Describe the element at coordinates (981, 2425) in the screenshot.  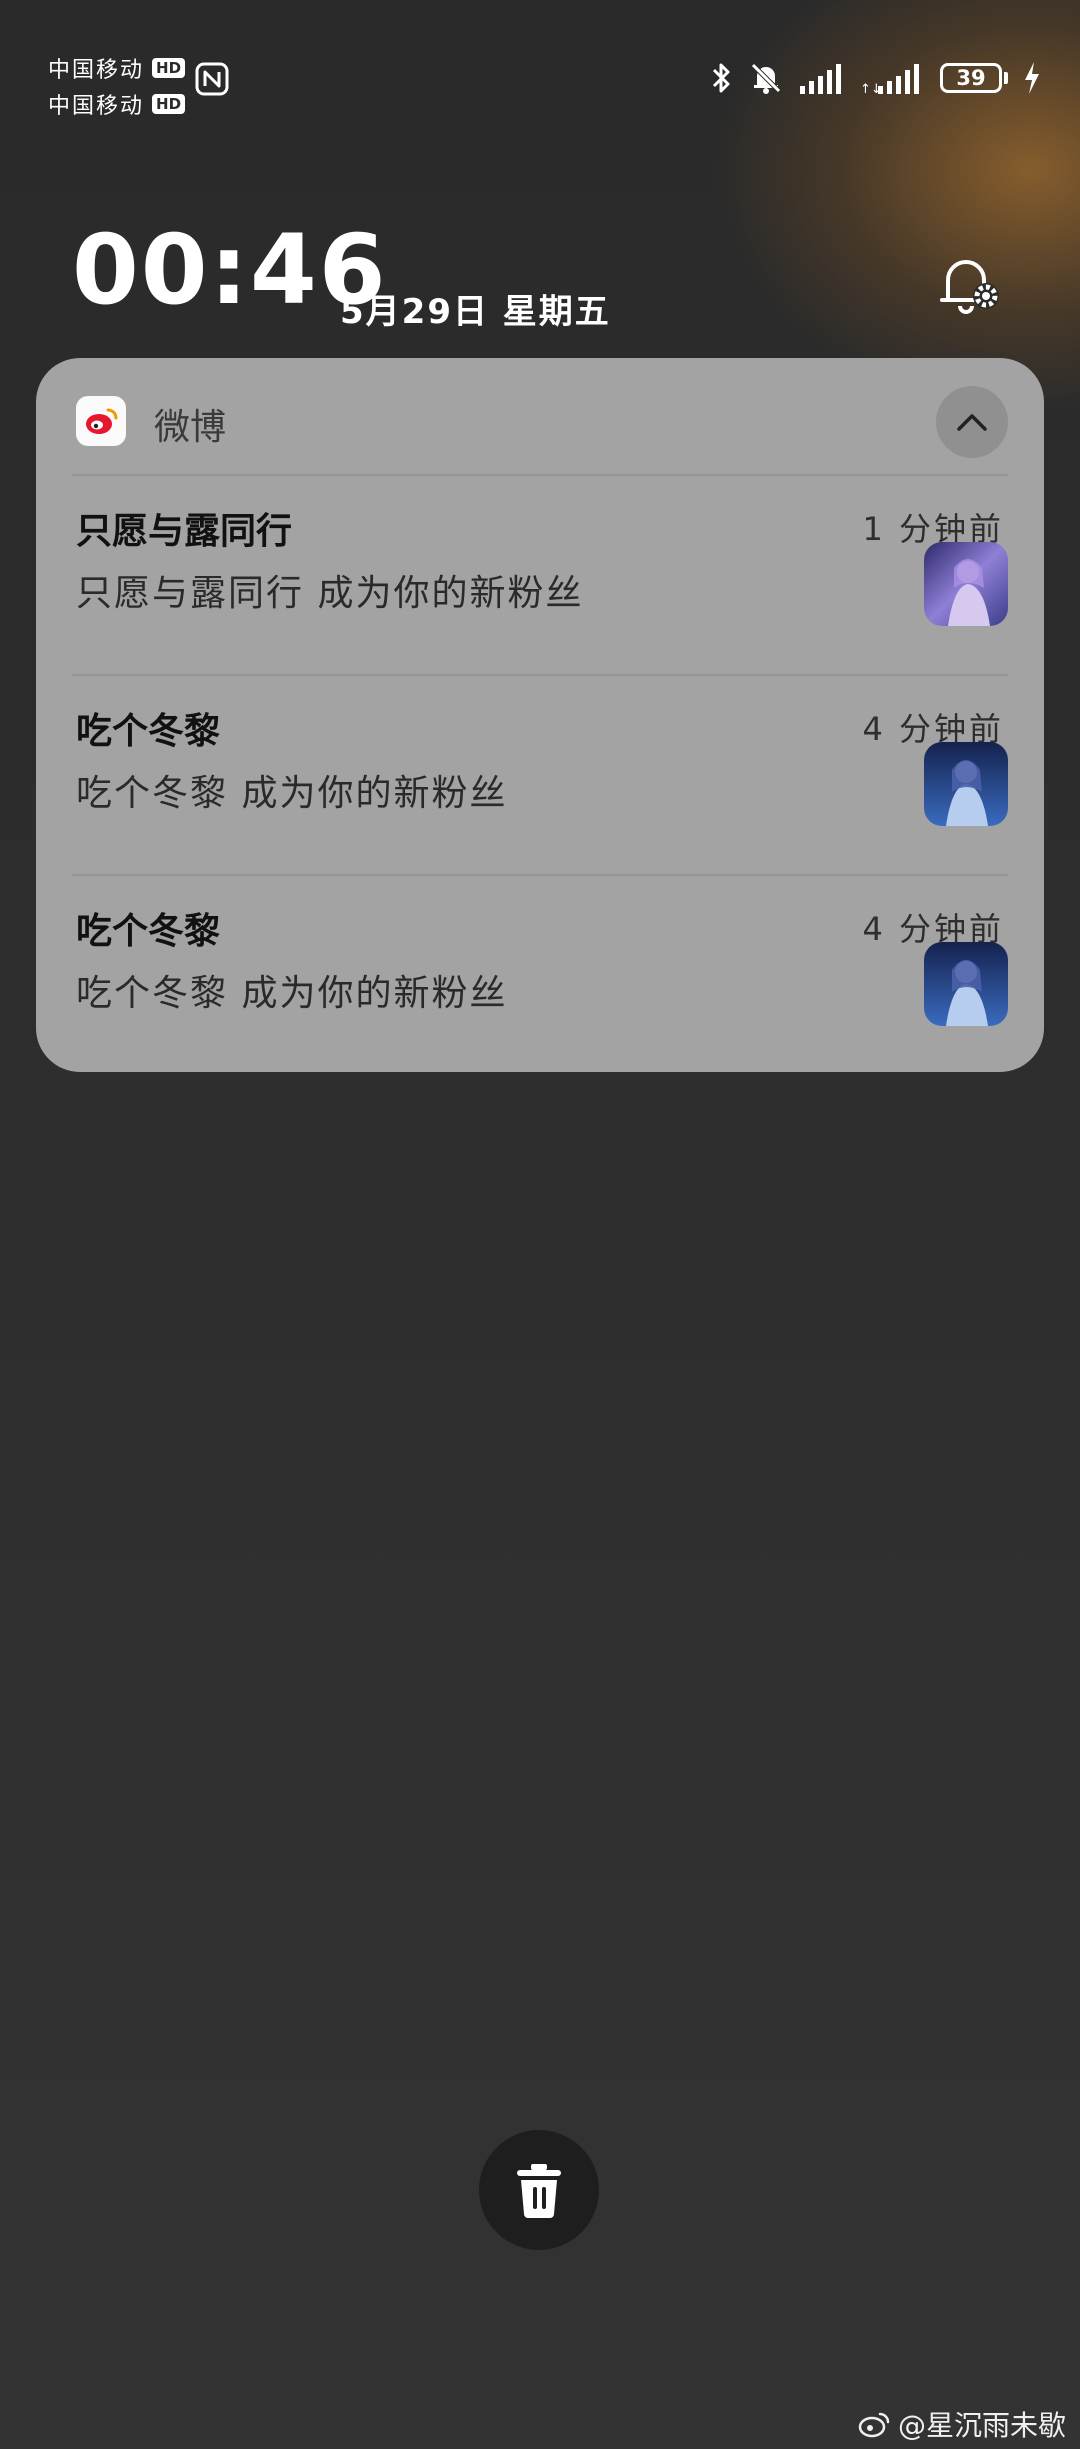
I see `watermark-text: @星沉雨未歇` at that location.